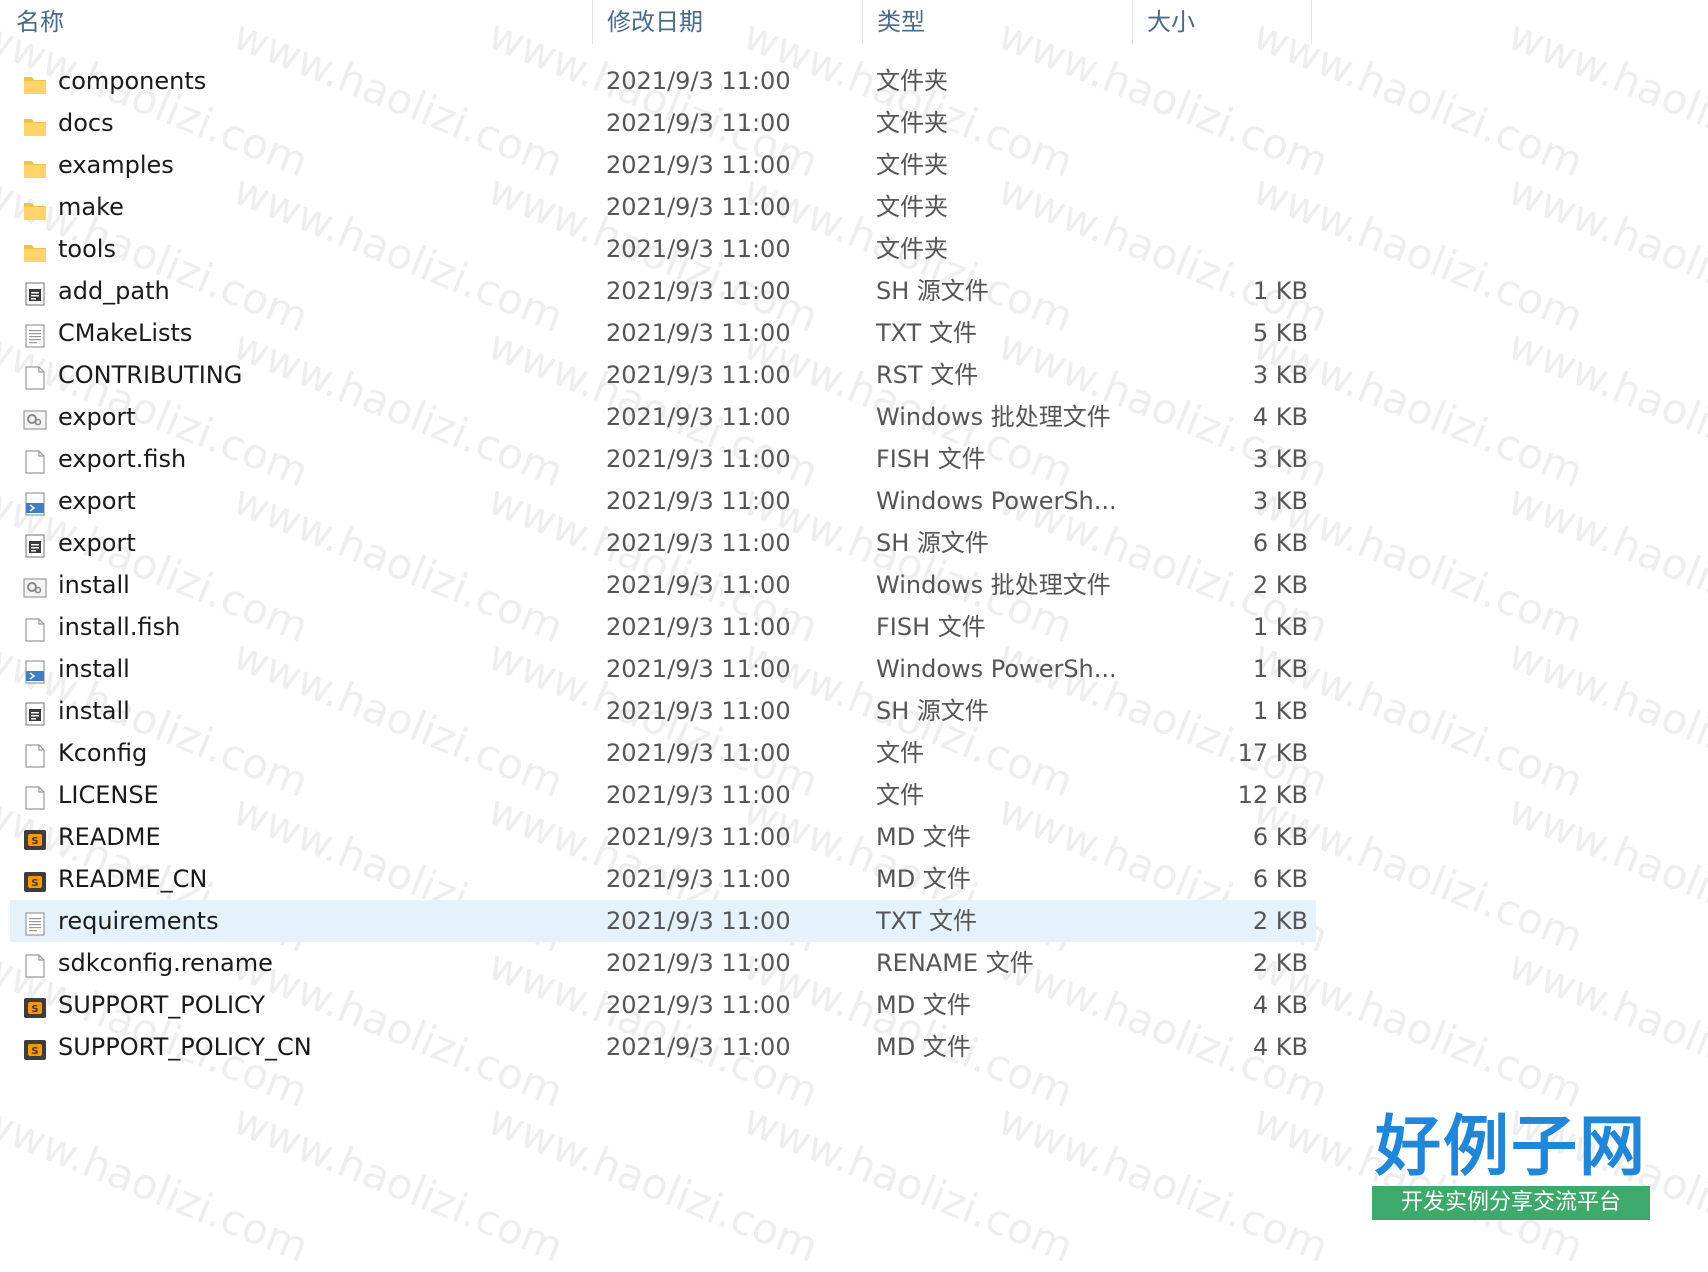 This screenshot has width=1708, height=1272. Describe the element at coordinates (1511, 1146) in the screenshot. I see `logo-title: 好例子网` at that location.